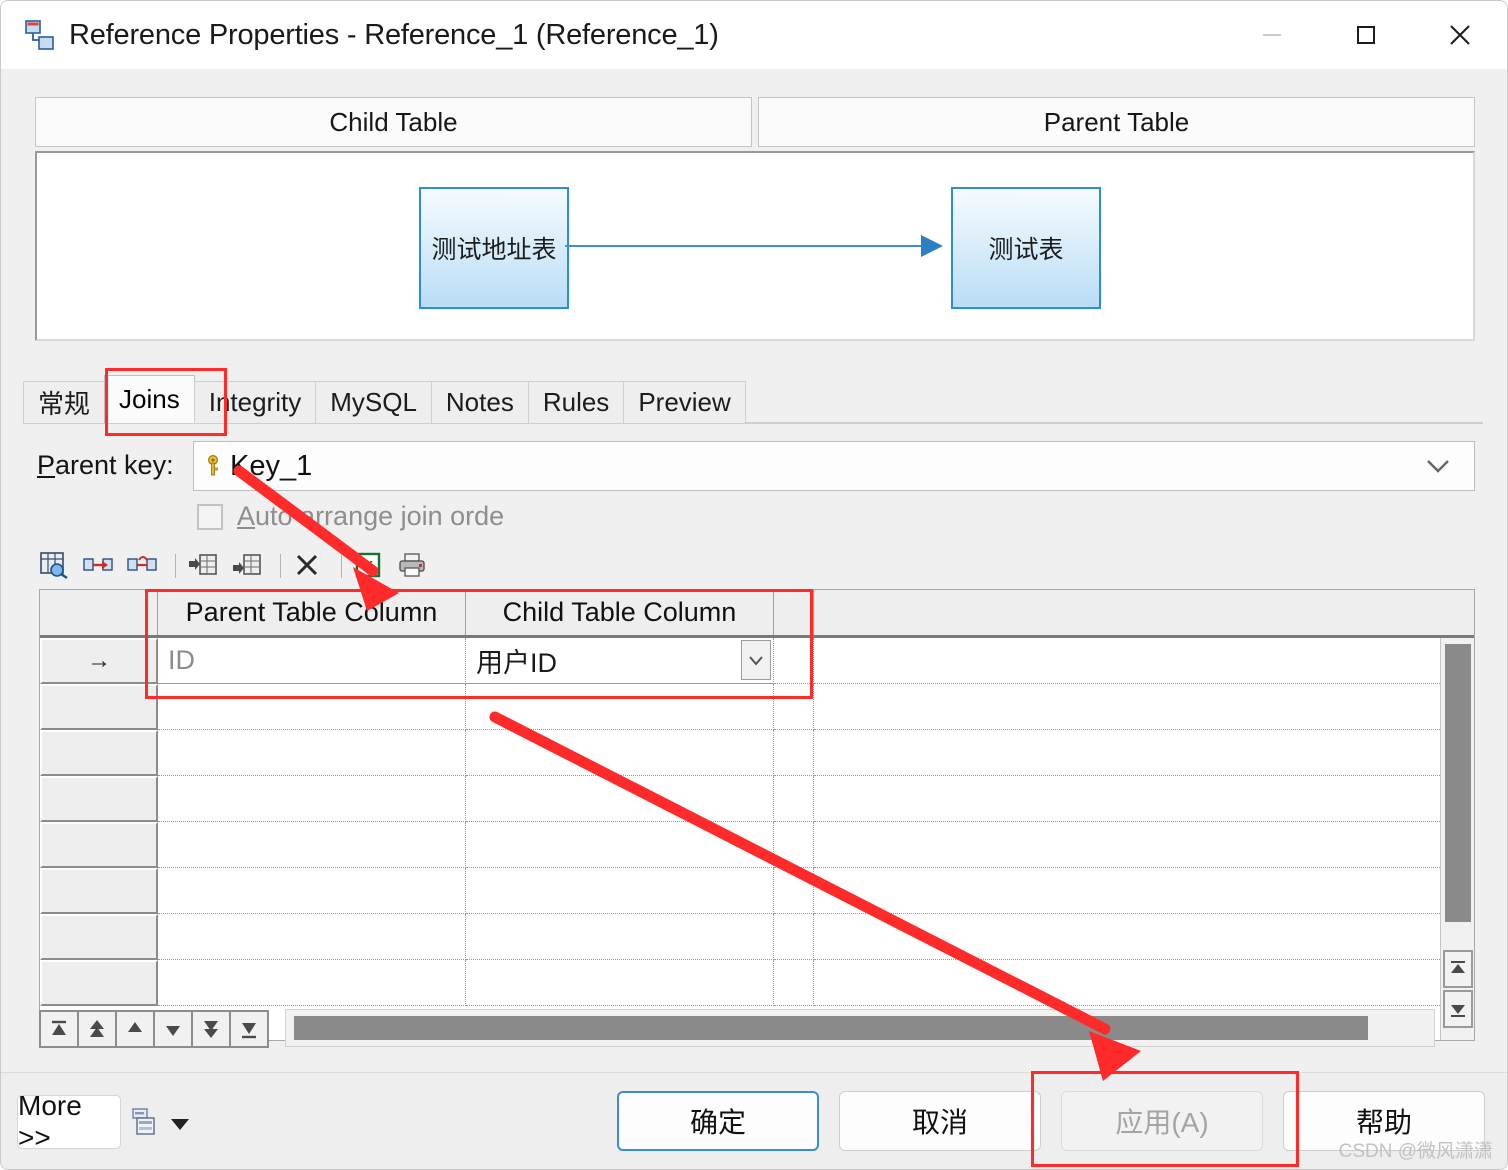 Image resolution: width=1508 pixels, height=1170 pixels. What do you see at coordinates (516, 663) in the screenshot?
I see `cell-child-column-value: 用户ID` at bounding box center [516, 663].